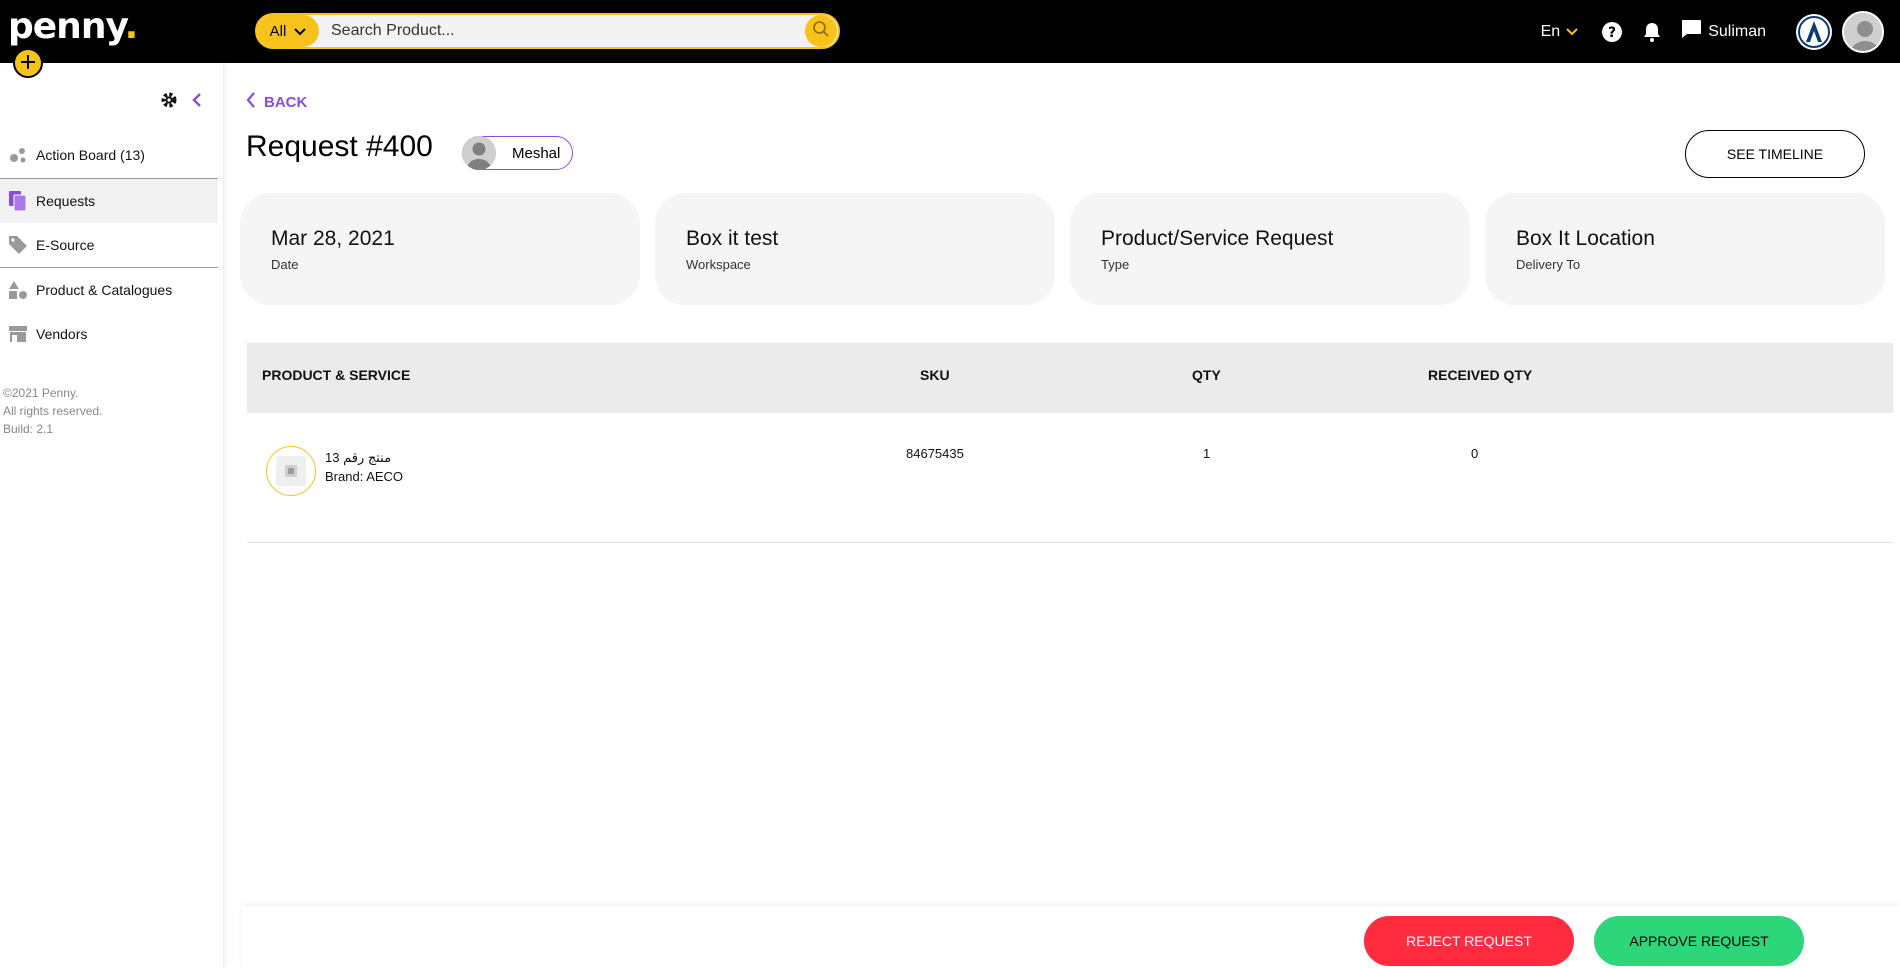  I want to click on product-thumbnail, so click(291, 471).